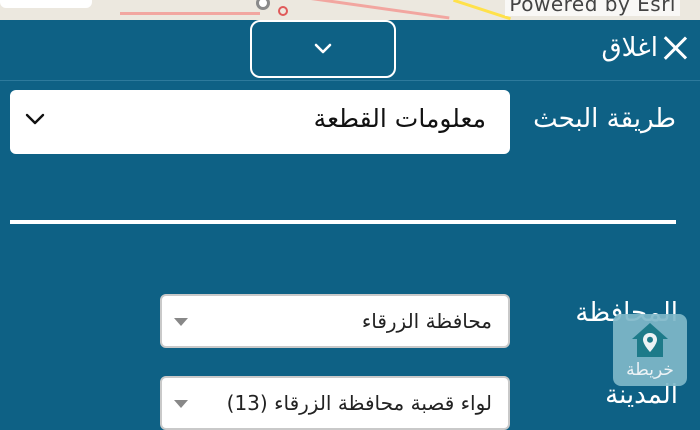 The width and height of the screenshot is (700, 430). I want to click on map-marker-icon, so click(263, 5).